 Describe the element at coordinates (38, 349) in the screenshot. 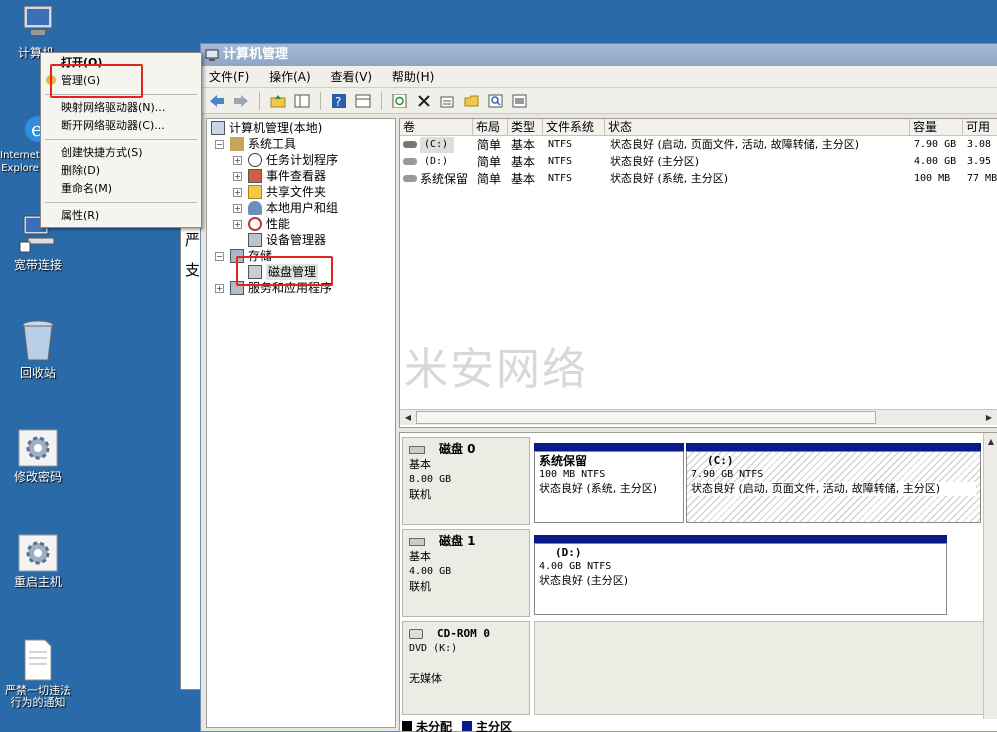

I see `desktop-icon-recycle-bin: 回收站` at that location.